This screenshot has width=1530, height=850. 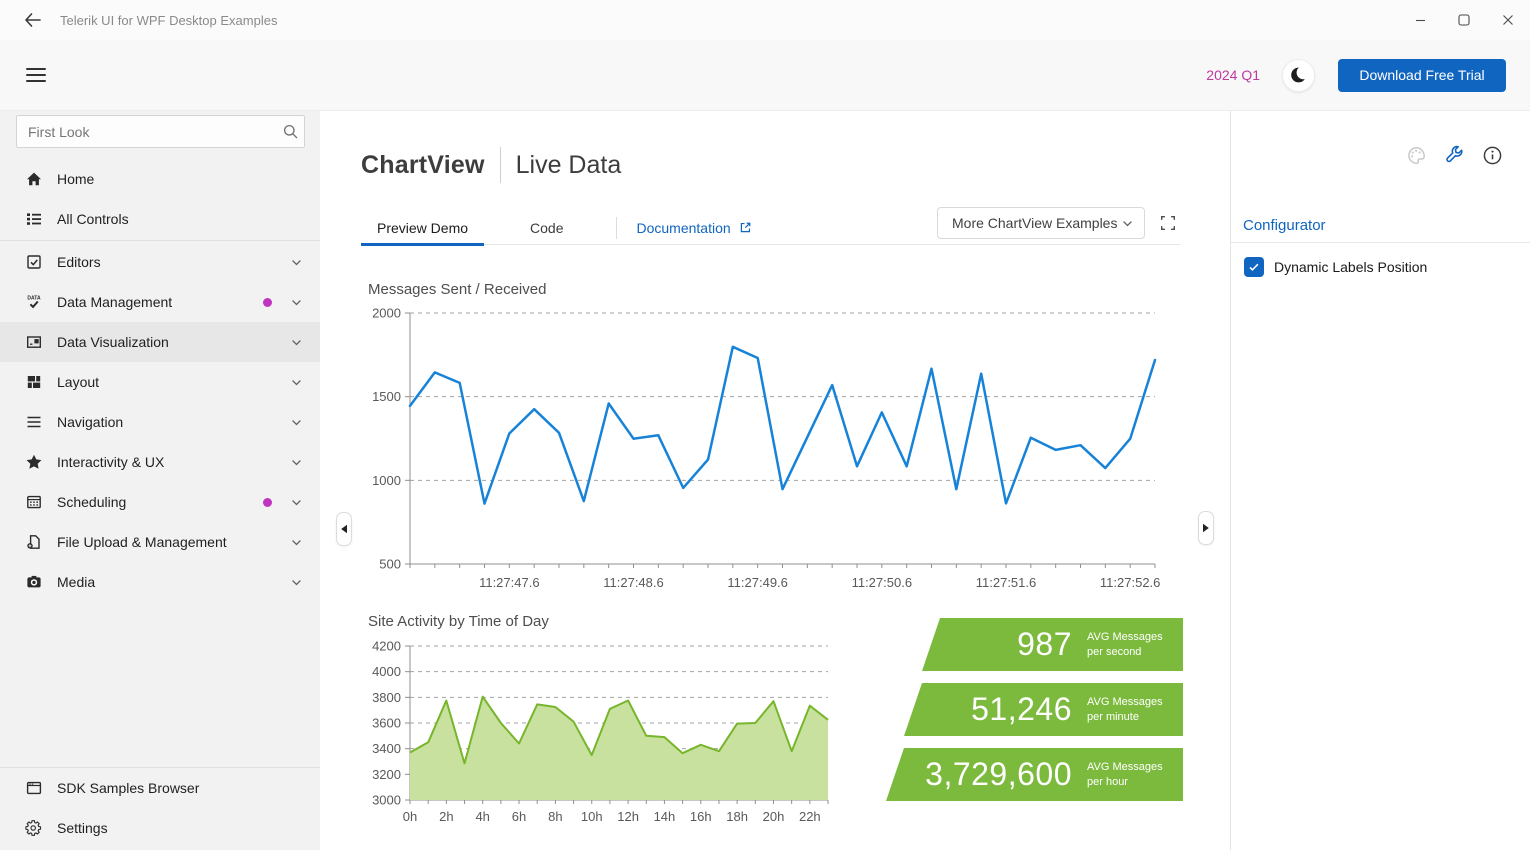 I want to click on minimize-icon, so click(x=1420, y=20).